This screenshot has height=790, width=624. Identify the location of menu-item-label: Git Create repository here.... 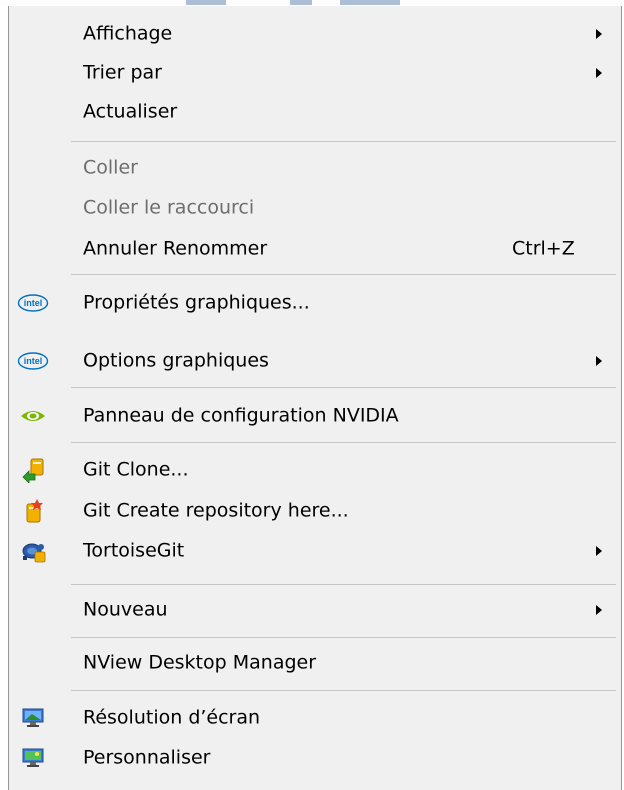
(216, 510).